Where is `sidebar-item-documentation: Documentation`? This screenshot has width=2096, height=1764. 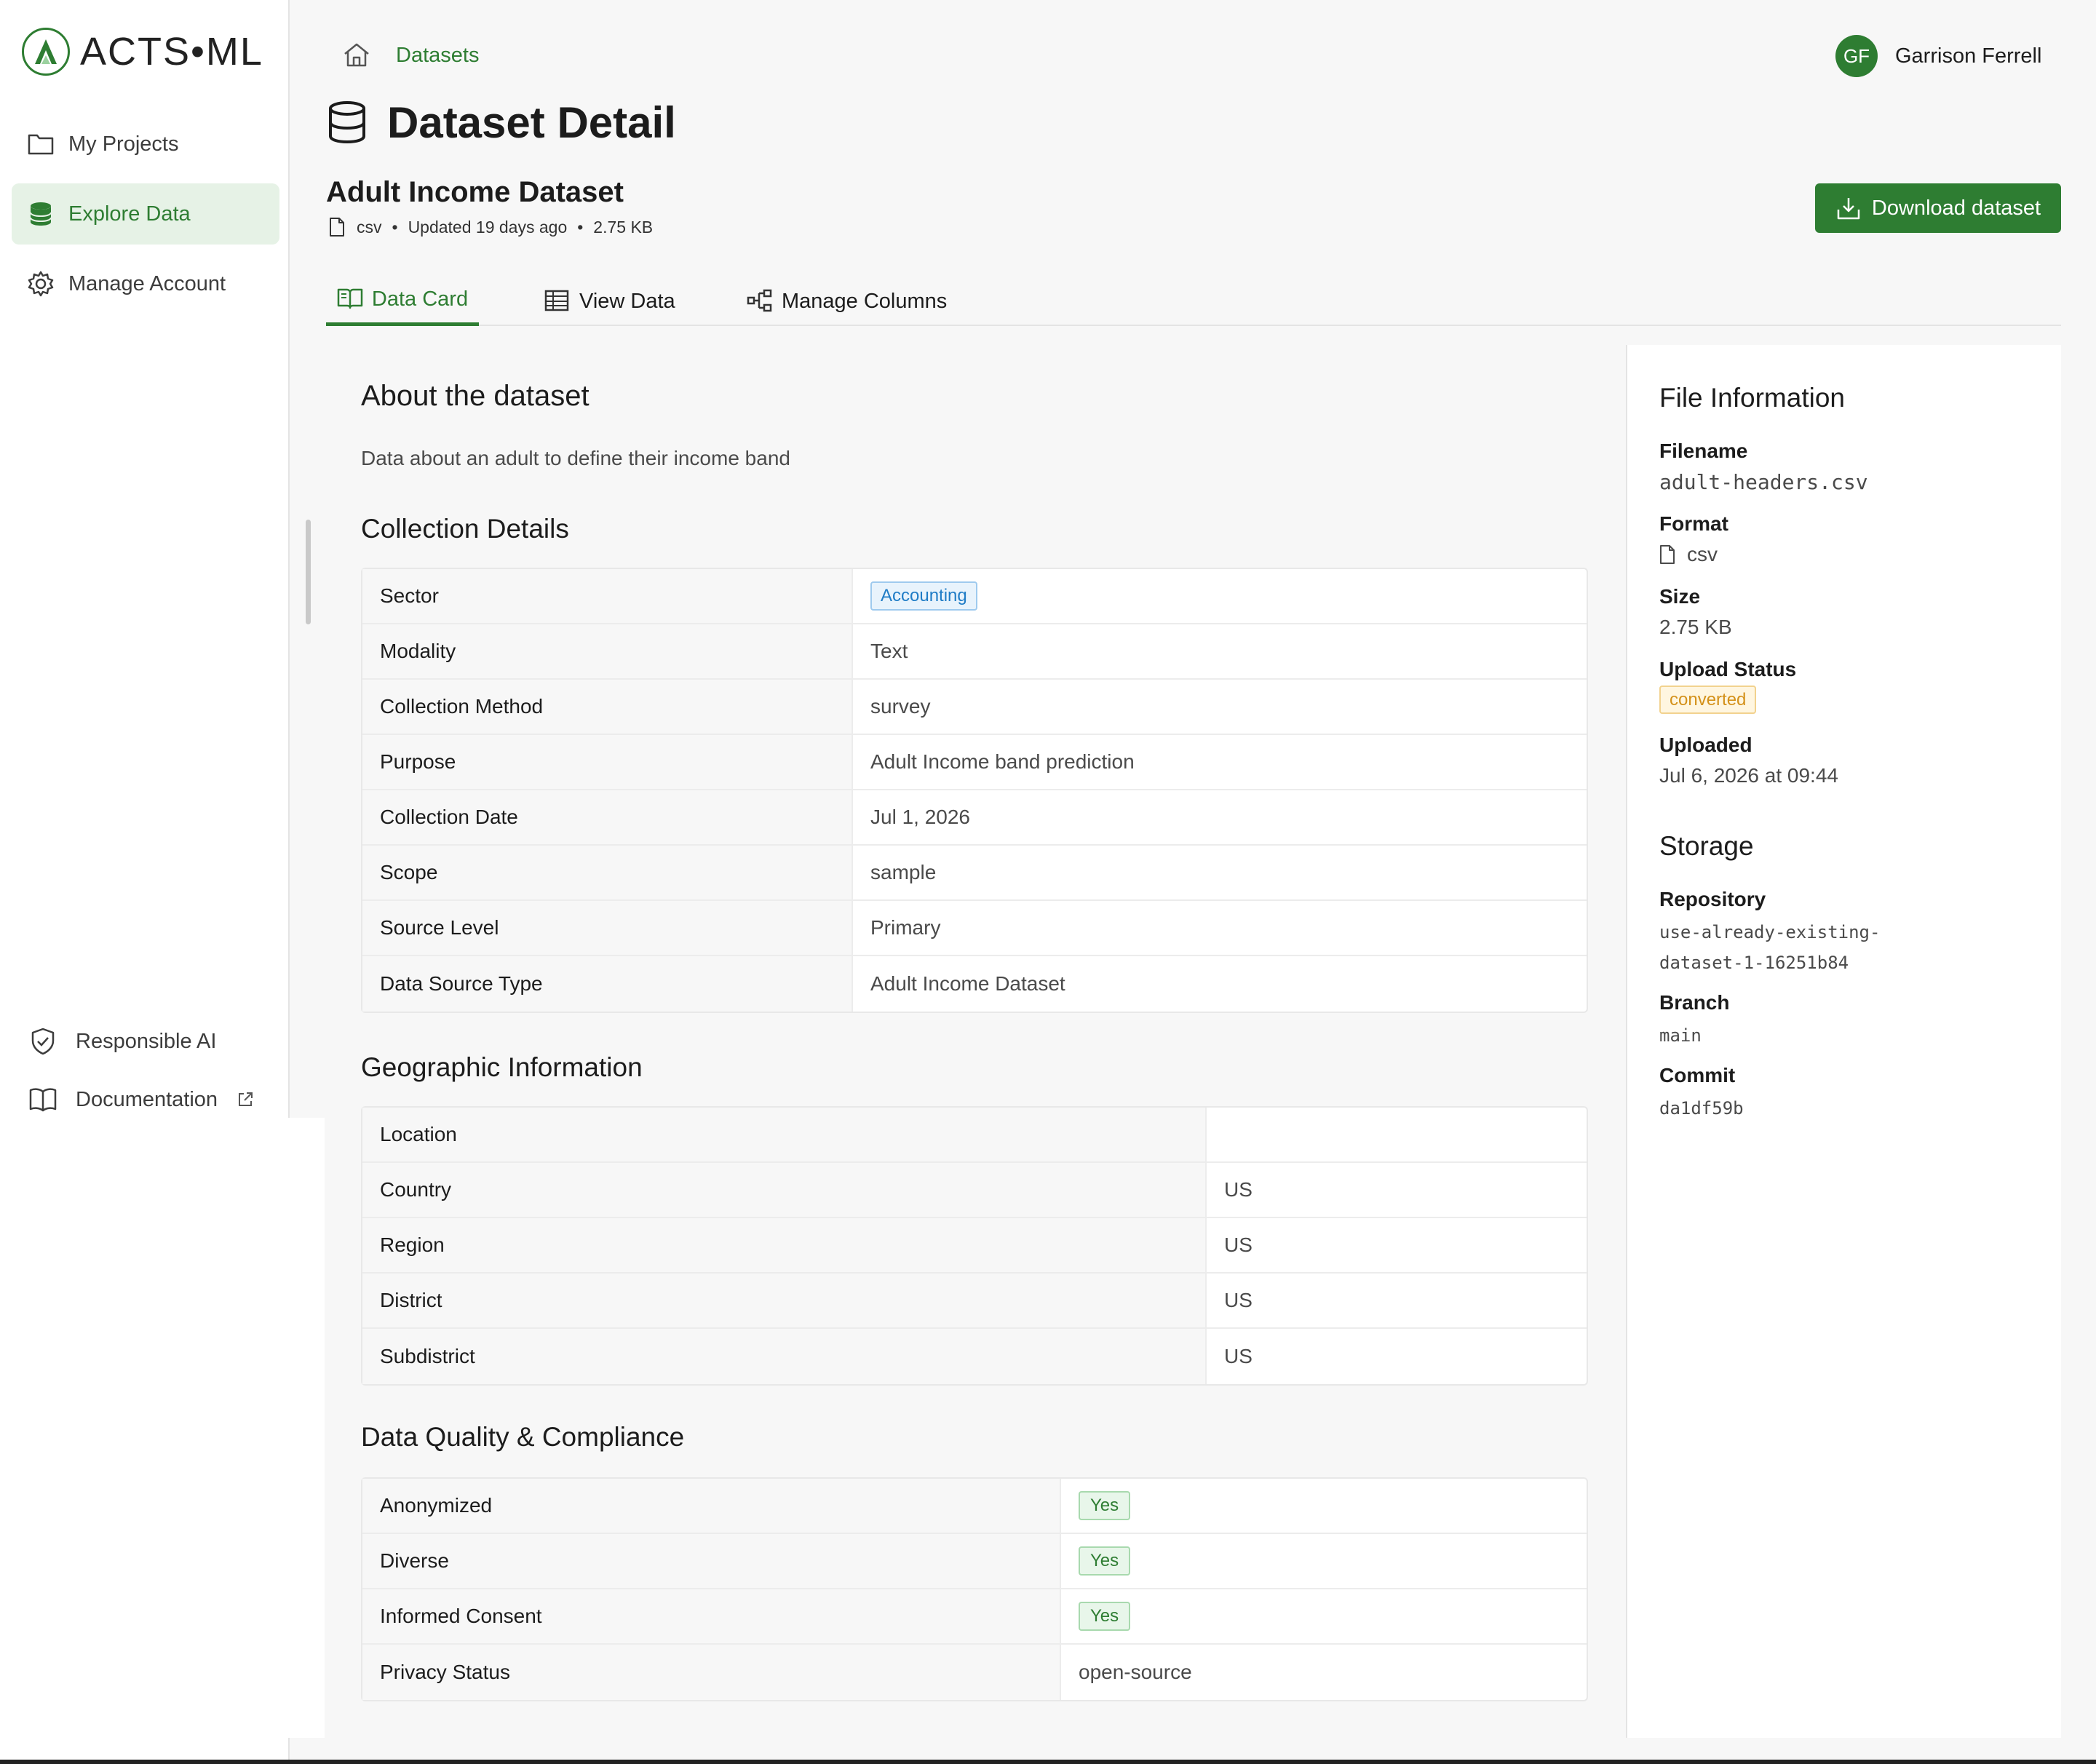 sidebar-item-documentation: Documentation is located at coordinates (141, 1099).